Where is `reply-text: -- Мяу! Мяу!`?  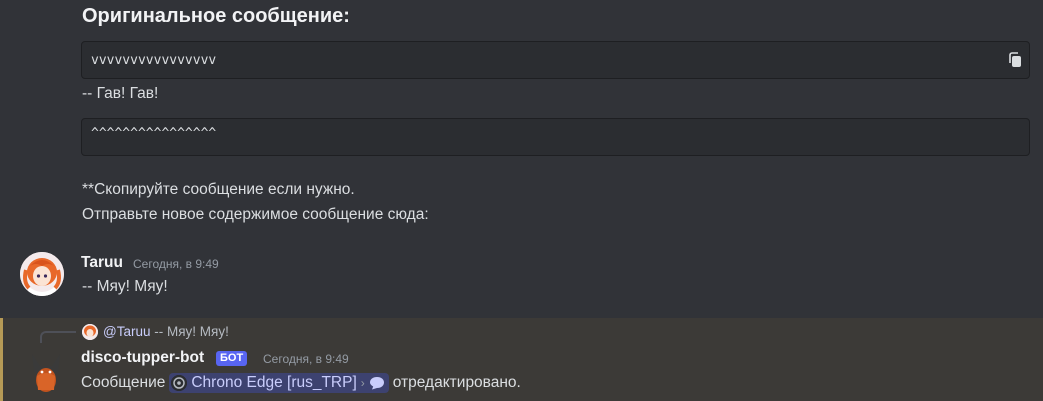 reply-text: -- Мяу! Мяу! is located at coordinates (191, 331).